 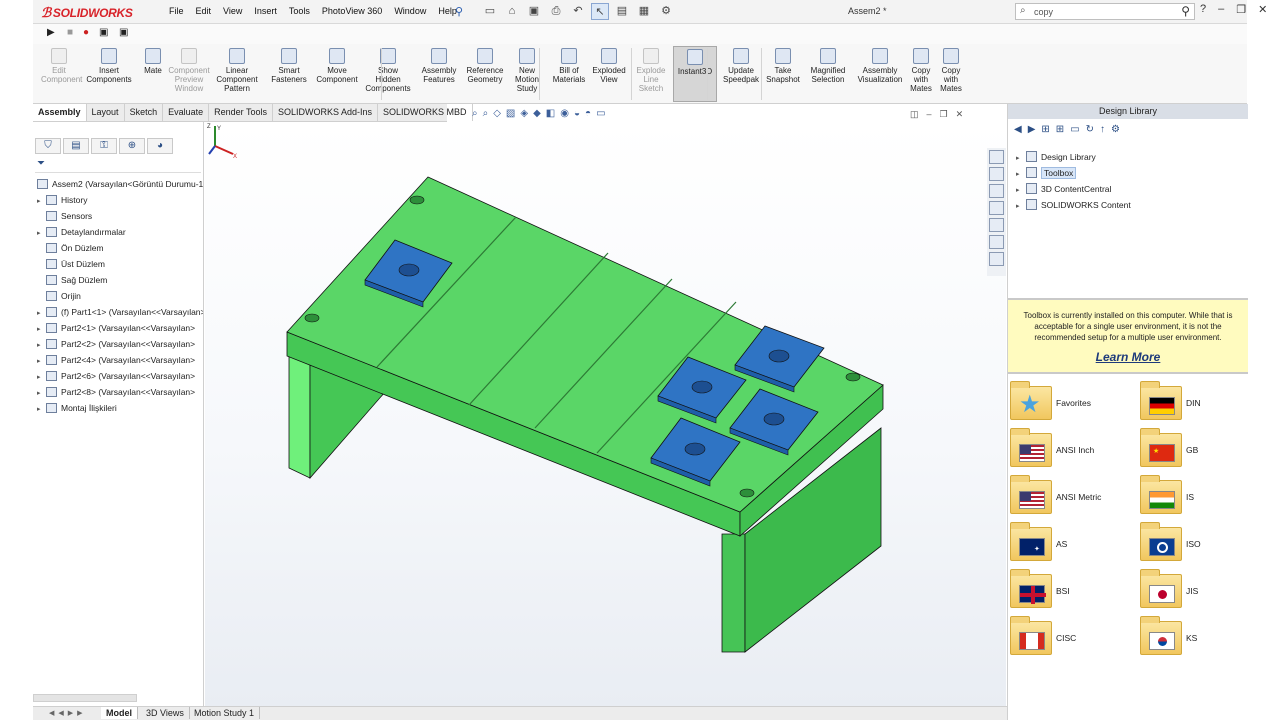 What do you see at coordinates (1068, 544) in the screenshot?
I see `library-folder: ✦ AS` at bounding box center [1068, 544].